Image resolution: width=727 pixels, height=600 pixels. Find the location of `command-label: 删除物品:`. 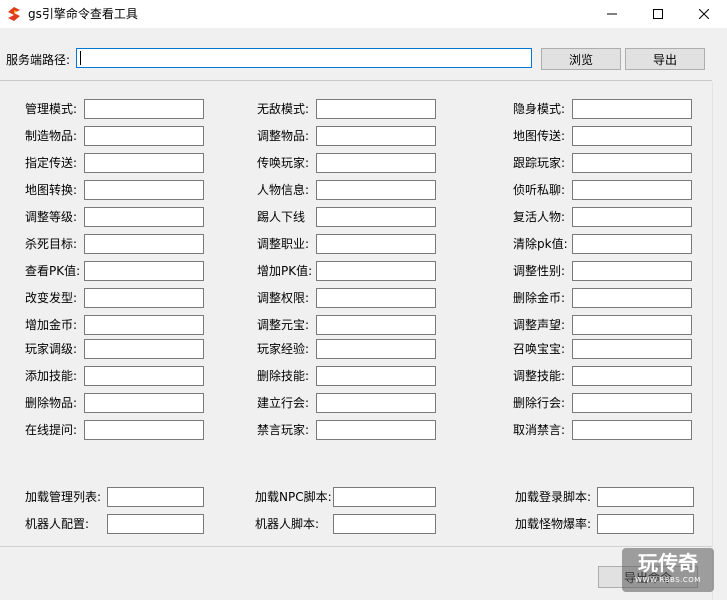

command-label: 删除物品: is located at coordinates (51, 403).